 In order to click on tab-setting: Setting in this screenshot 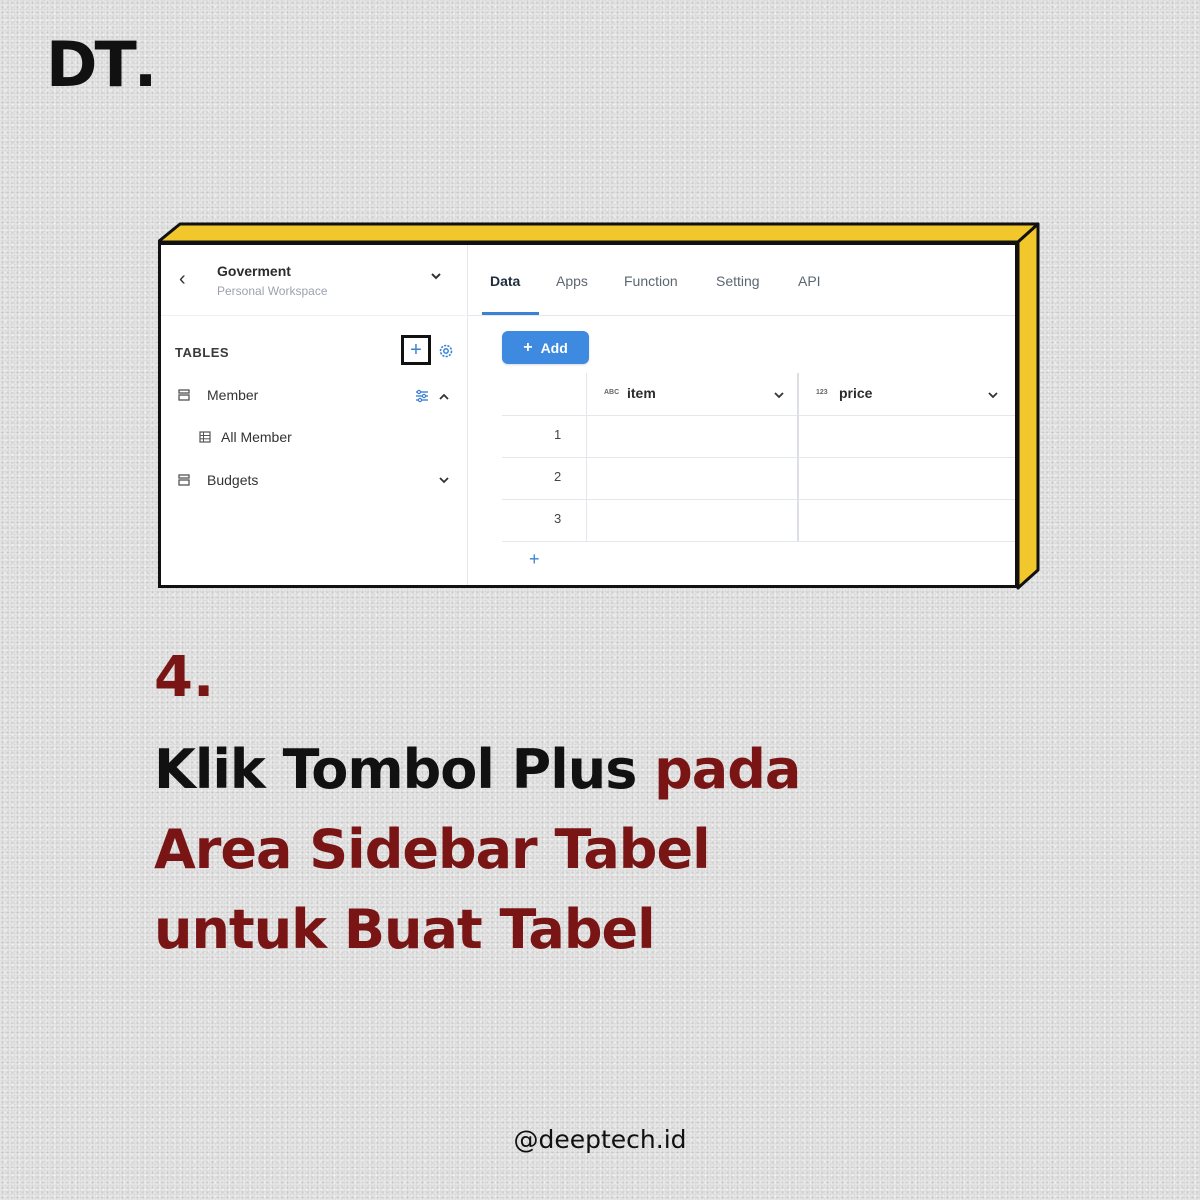, I will do `click(738, 281)`.